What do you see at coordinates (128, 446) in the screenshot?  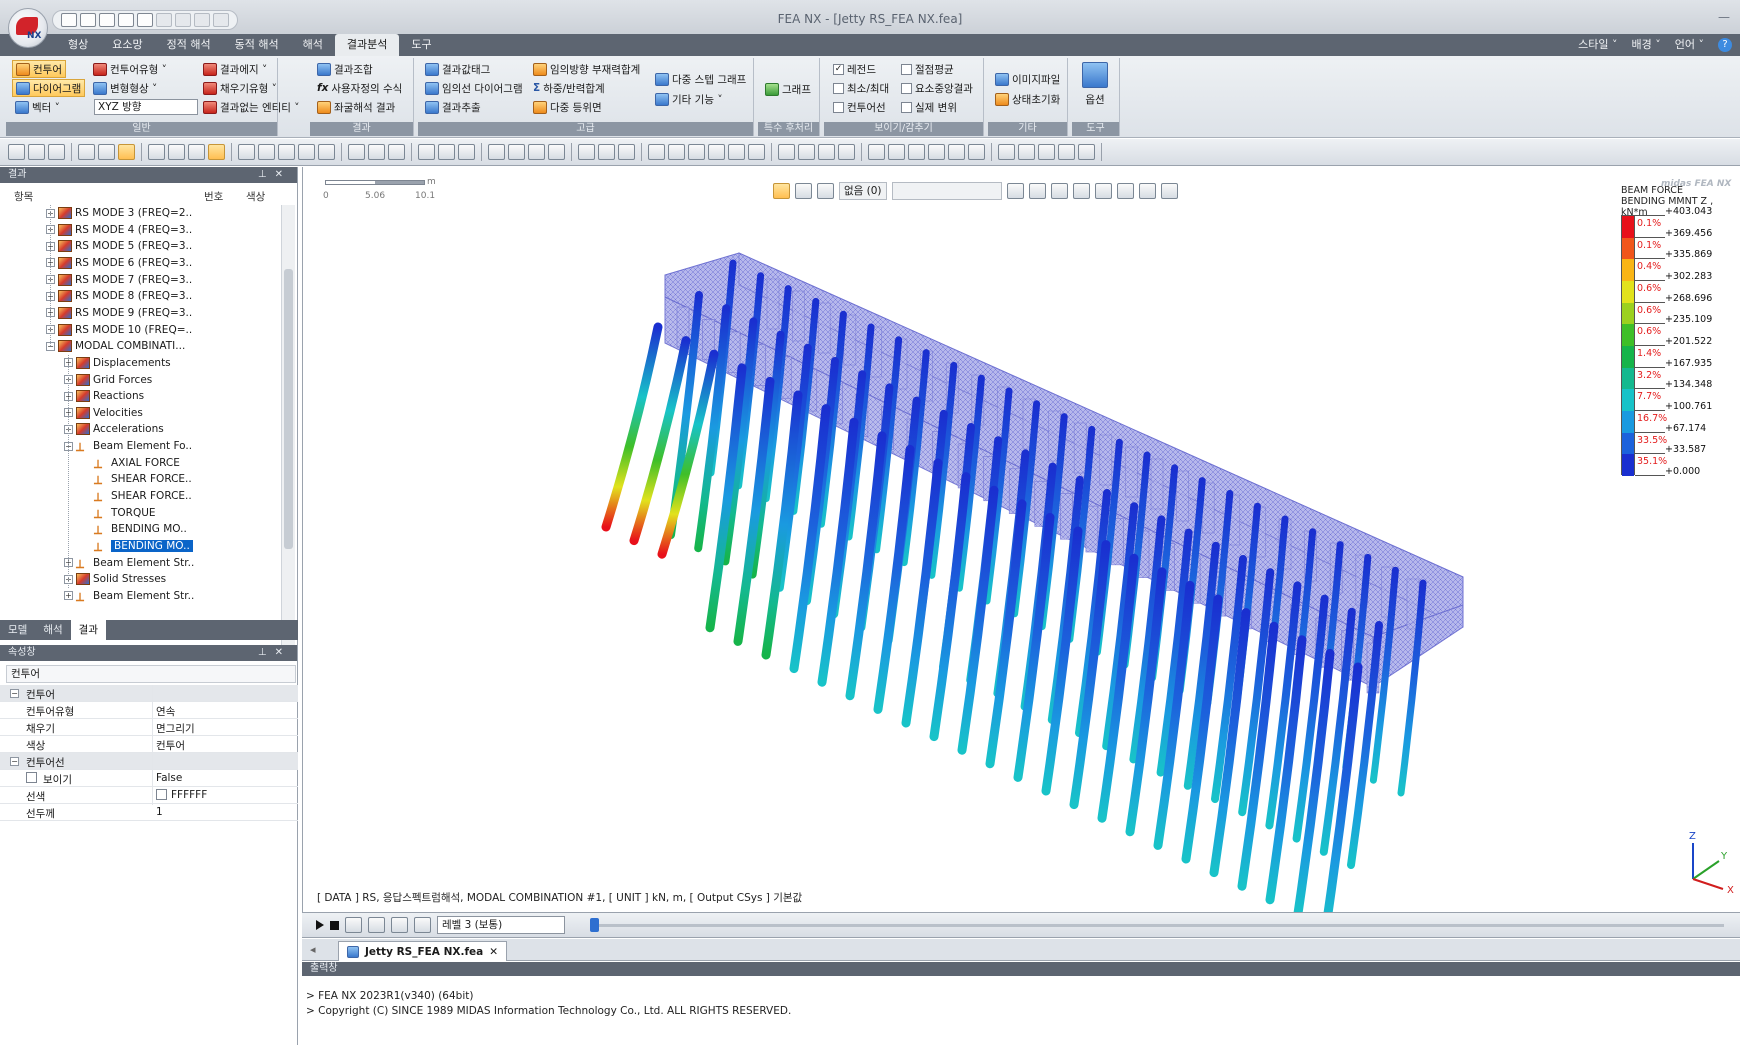 I see `tree-item: − ⟂ Beam Element Fo..` at bounding box center [128, 446].